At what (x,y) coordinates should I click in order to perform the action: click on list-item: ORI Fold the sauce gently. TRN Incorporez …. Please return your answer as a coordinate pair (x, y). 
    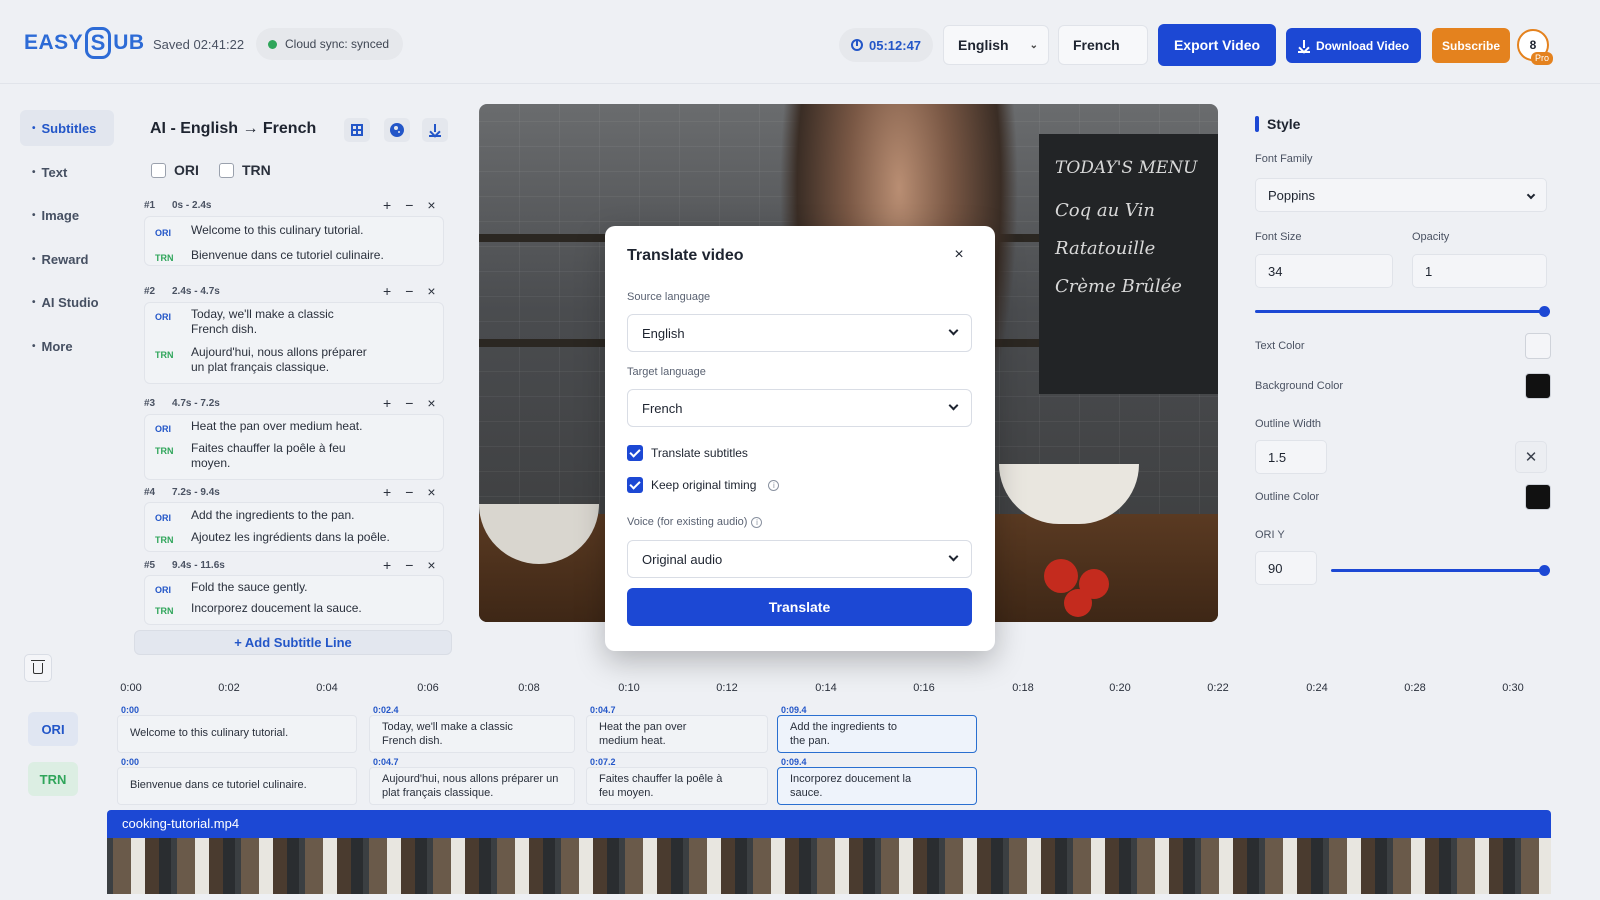
    Looking at the image, I should click on (294, 600).